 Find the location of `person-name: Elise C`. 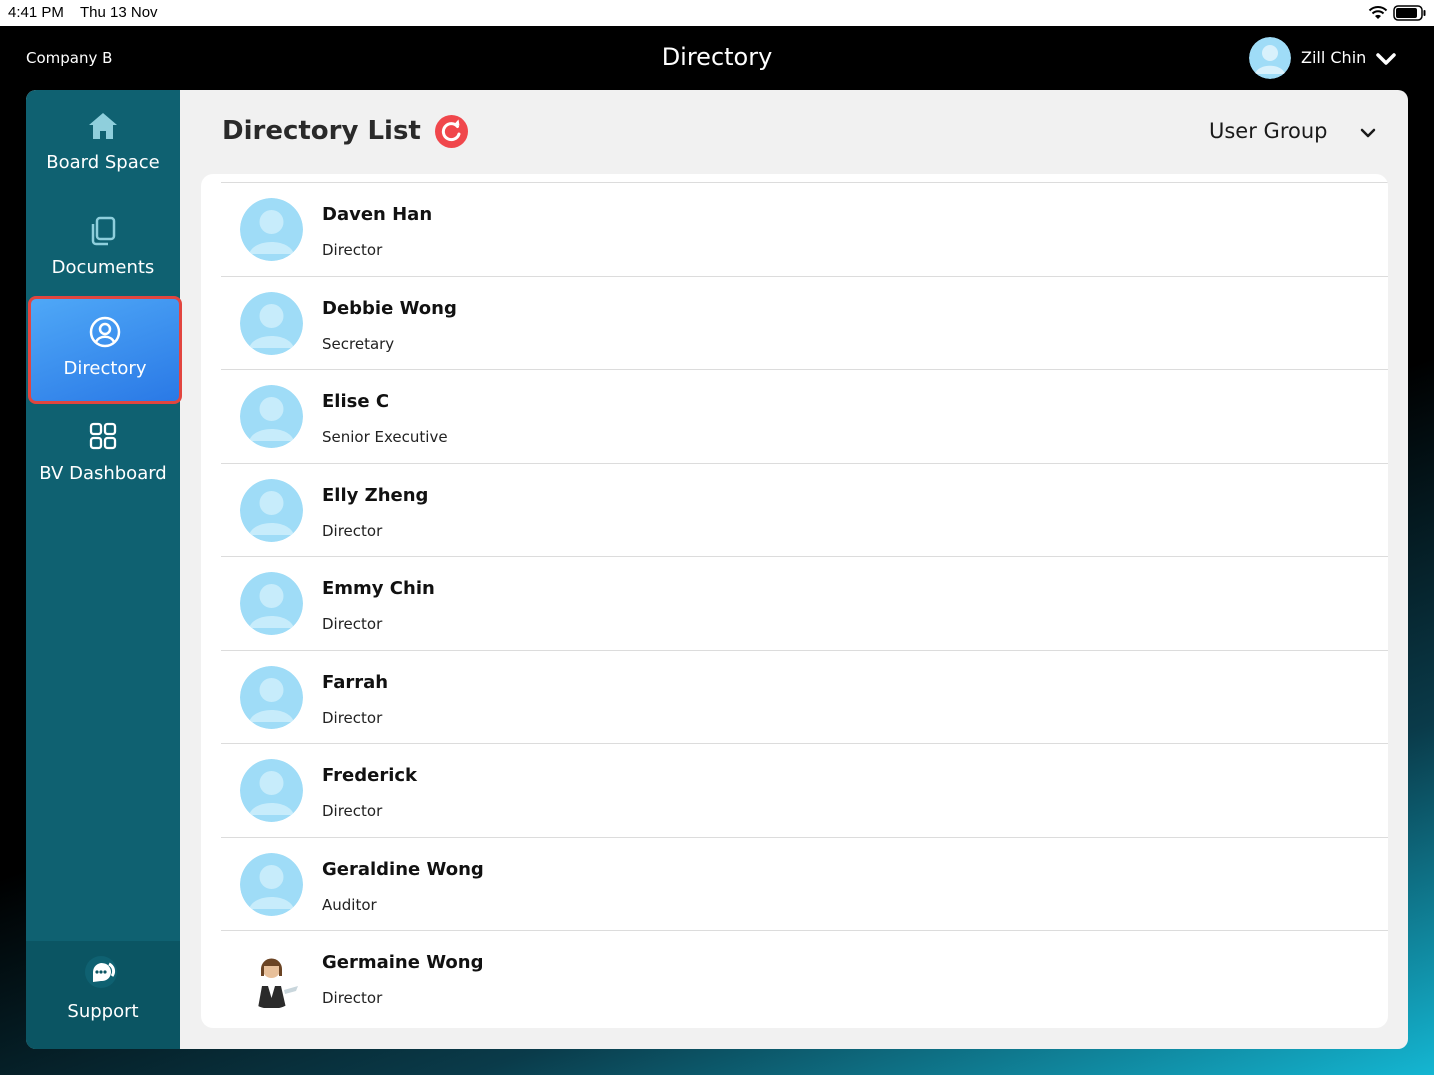

person-name: Elise C is located at coordinates (356, 401).